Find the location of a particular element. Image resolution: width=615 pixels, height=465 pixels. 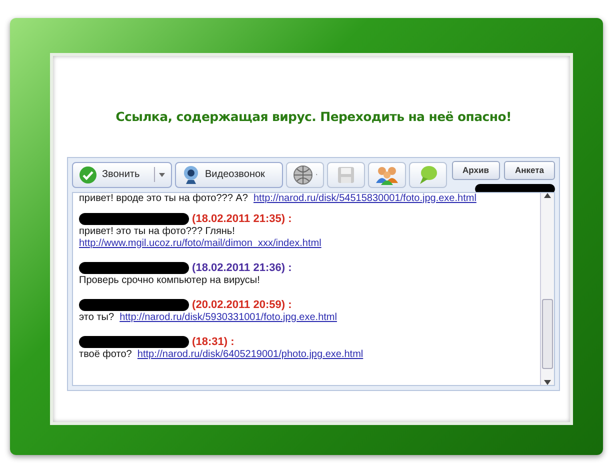

tab: Архив is located at coordinates (476, 170).